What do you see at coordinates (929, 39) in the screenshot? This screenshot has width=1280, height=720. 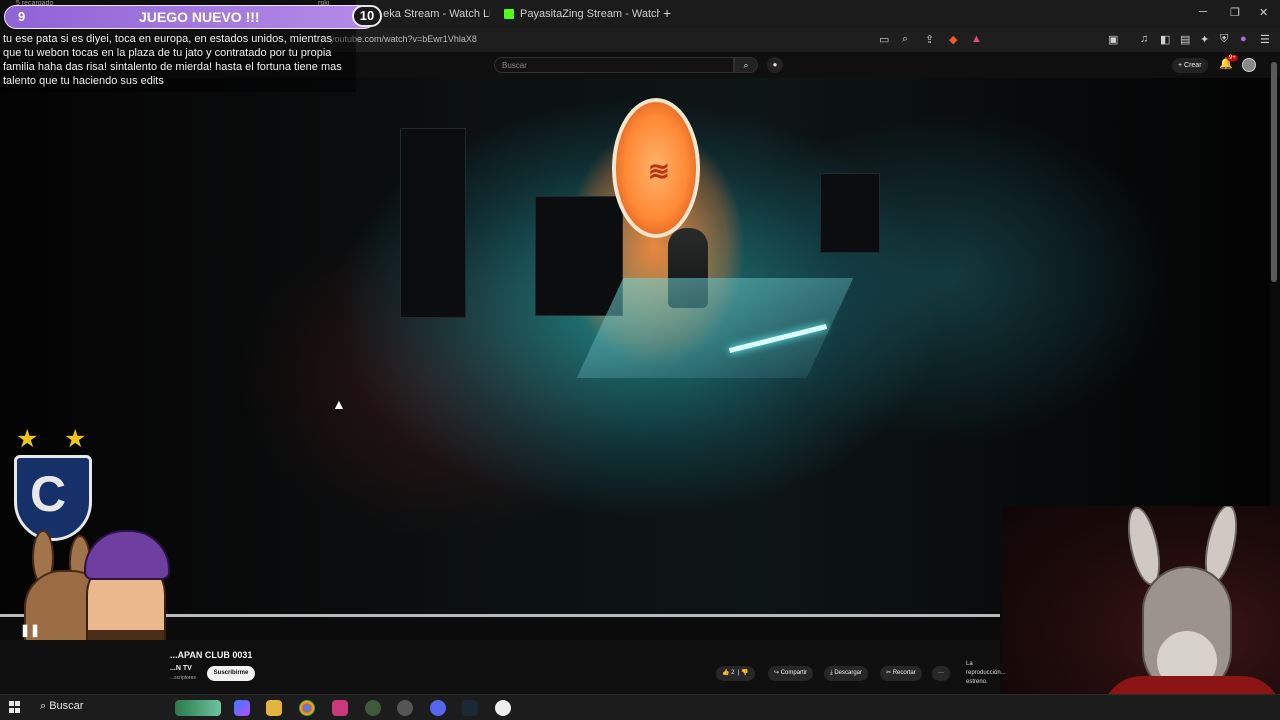 I see `share-icon: ⇪` at bounding box center [929, 39].